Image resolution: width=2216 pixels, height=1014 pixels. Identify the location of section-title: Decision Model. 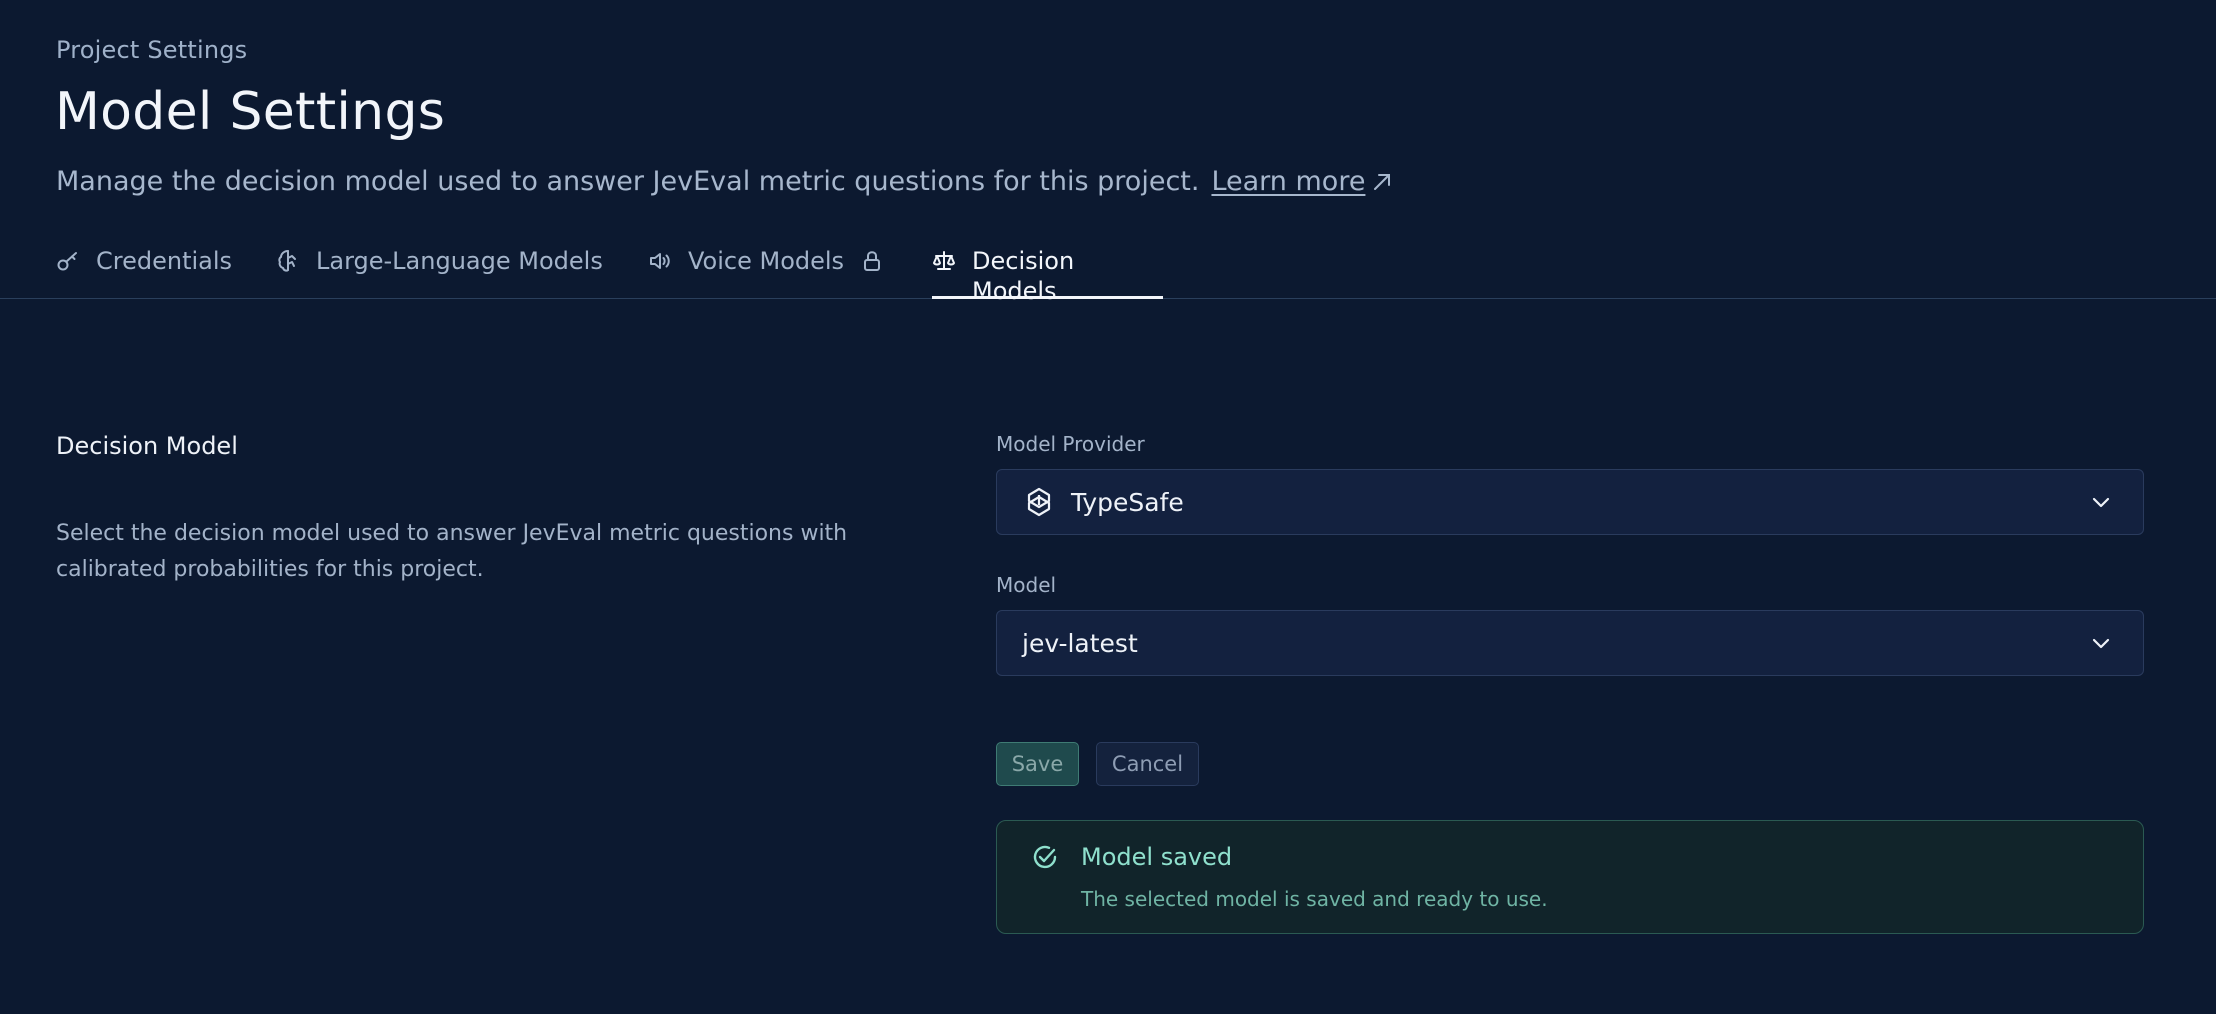
(147, 446).